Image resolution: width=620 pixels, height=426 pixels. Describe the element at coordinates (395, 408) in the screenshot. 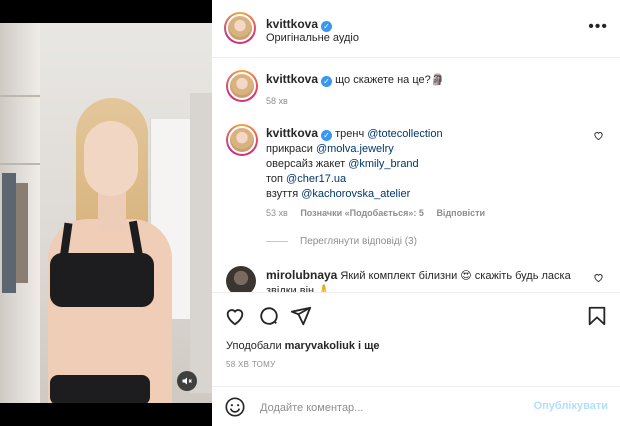

I see `comment-input` at that location.